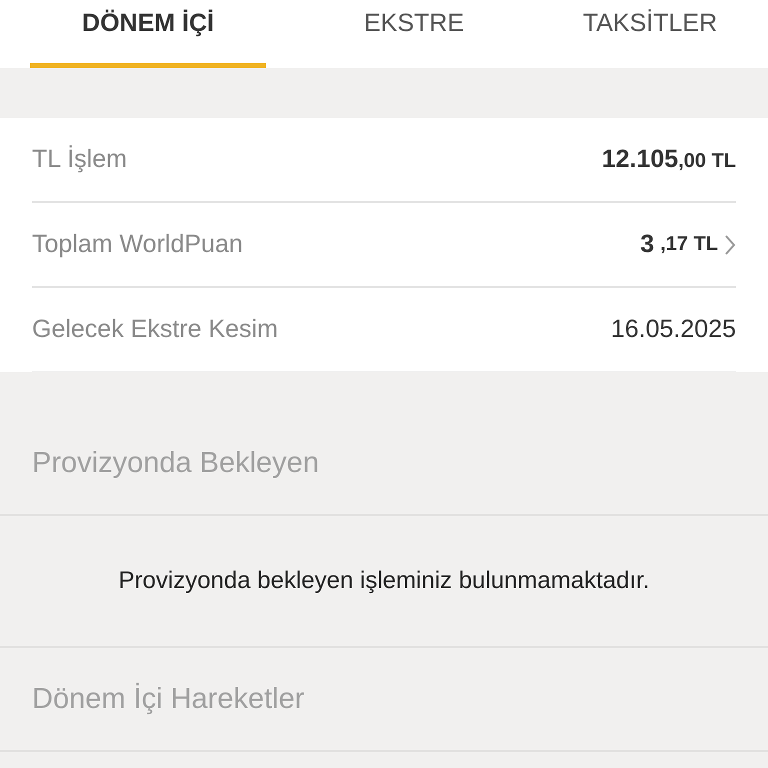 This screenshot has height=768, width=768. Describe the element at coordinates (168, 699) in the screenshot. I see `section-title: Dönem İçi Hareketler` at that location.